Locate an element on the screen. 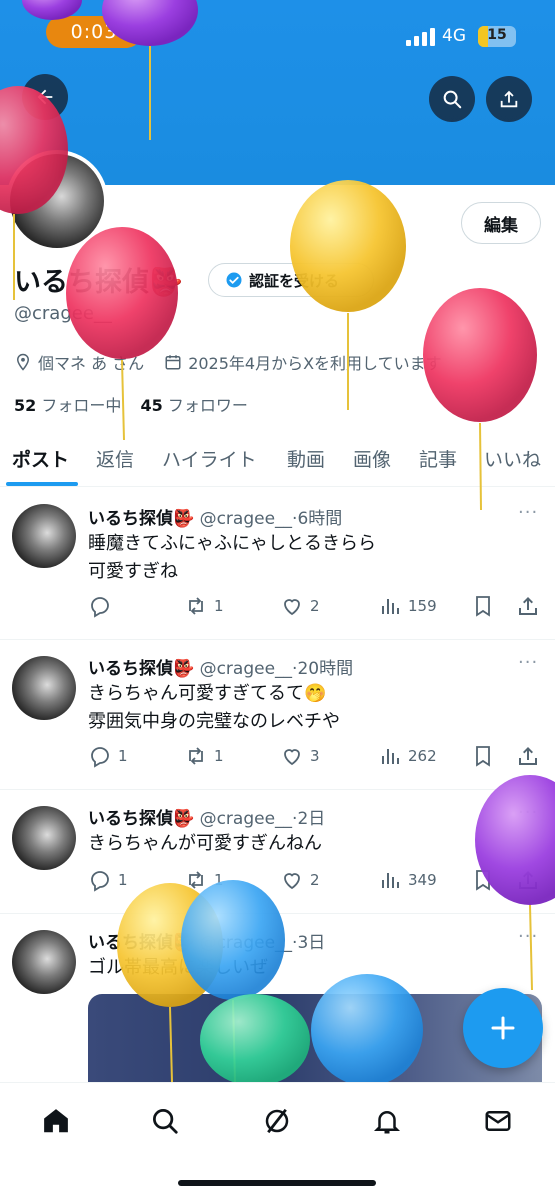  reply-button is located at coordinates (103, 606).